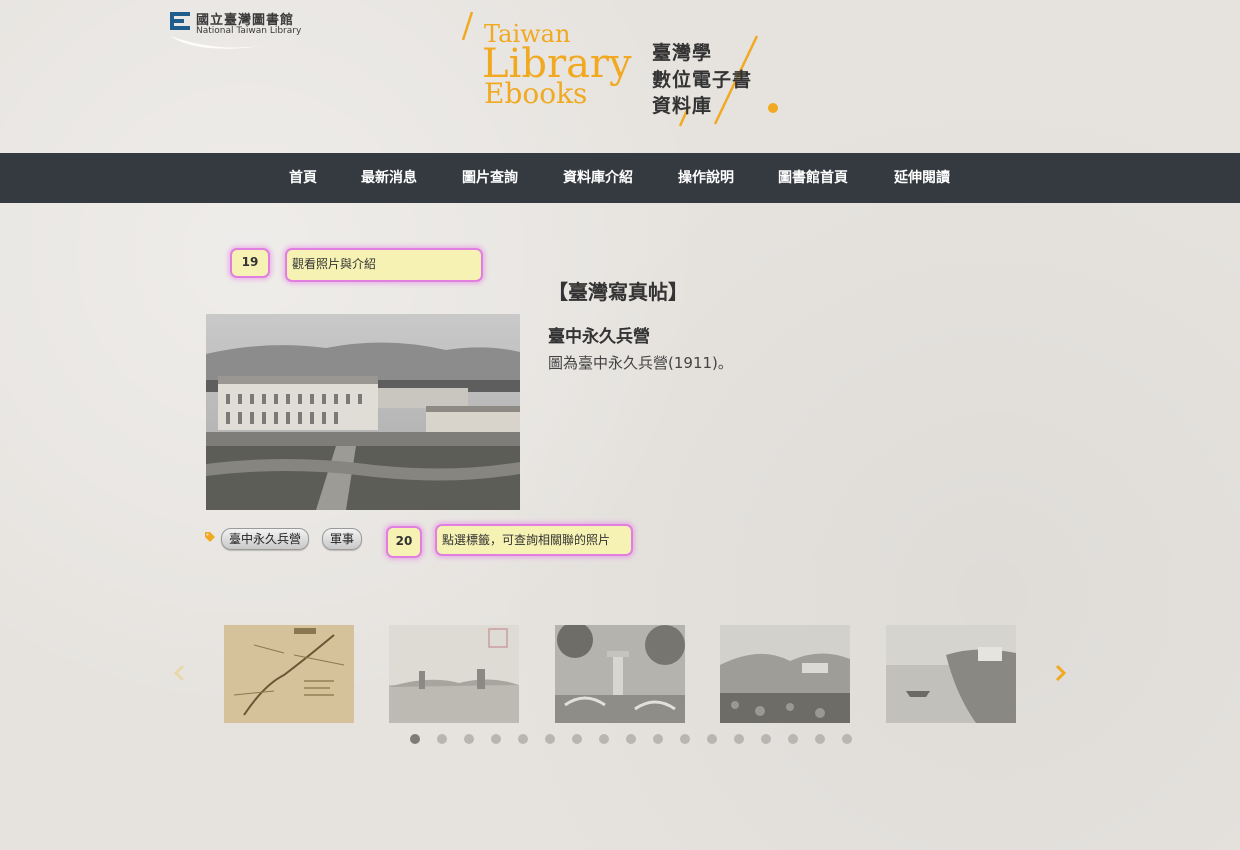 Image resolution: width=1240 pixels, height=850 pixels. I want to click on photo-title: 臺中永久兵營, so click(599, 337).